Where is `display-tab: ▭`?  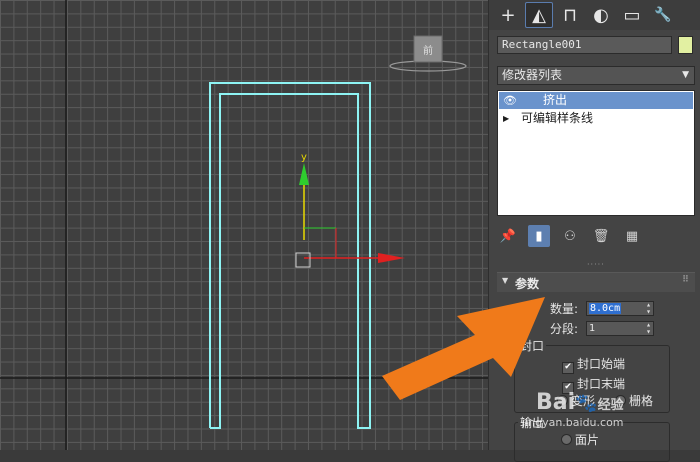 display-tab: ▭ is located at coordinates (632, 15).